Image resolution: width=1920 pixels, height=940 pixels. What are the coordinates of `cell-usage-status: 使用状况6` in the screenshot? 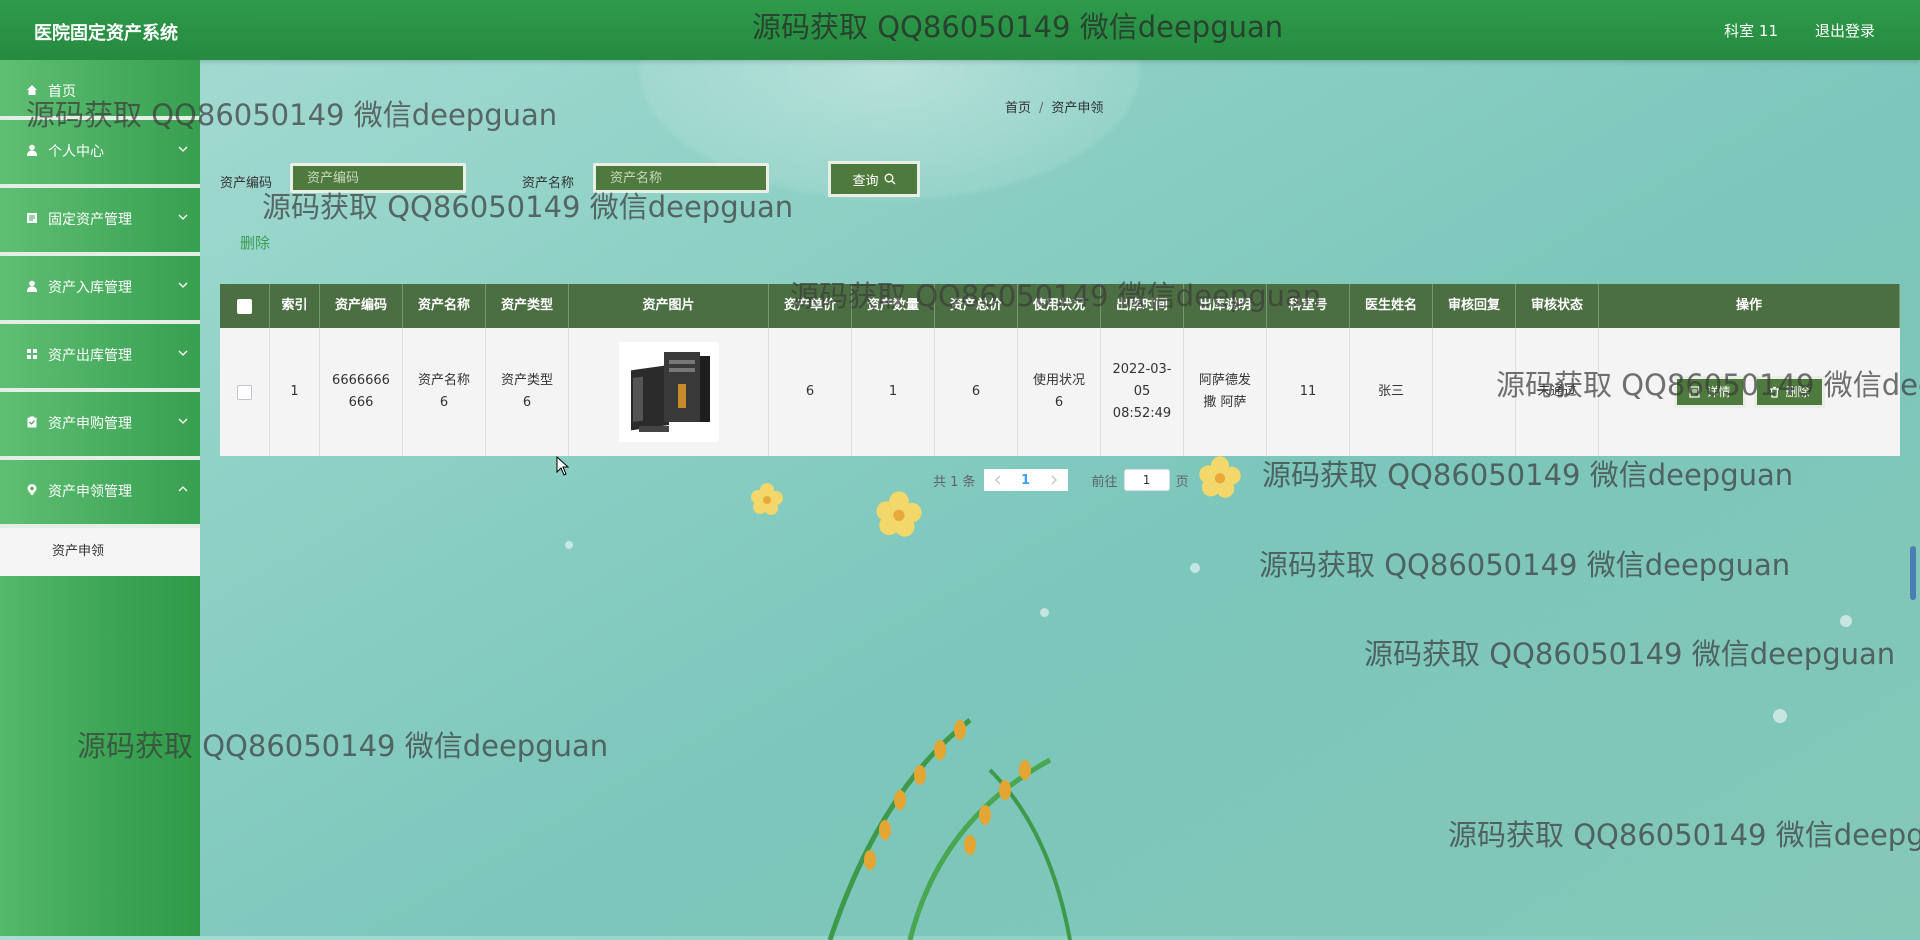 It's located at (1059, 392).